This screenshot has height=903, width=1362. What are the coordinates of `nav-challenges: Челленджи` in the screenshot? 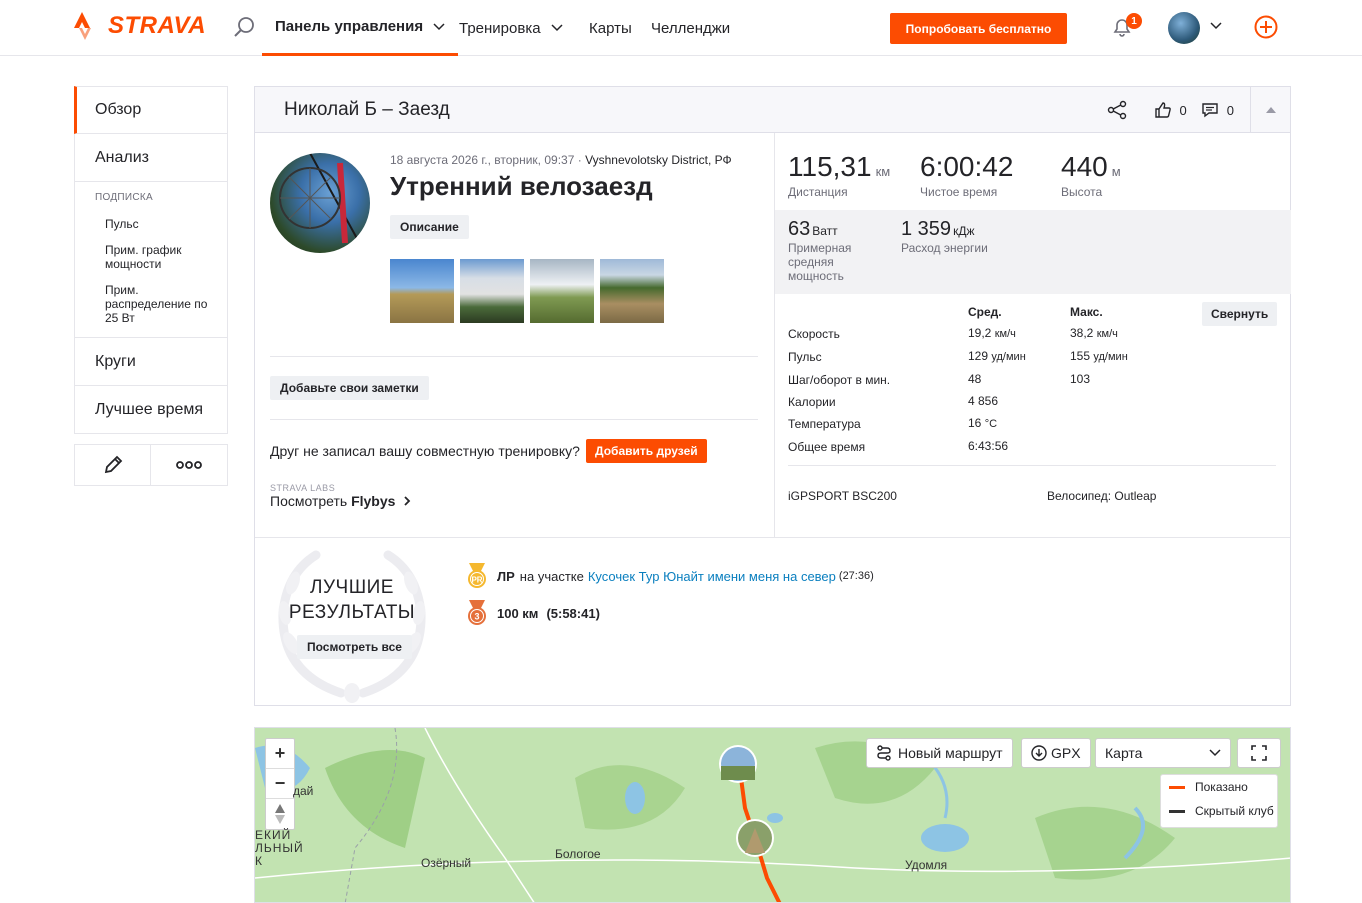 It's located at (690, 28).